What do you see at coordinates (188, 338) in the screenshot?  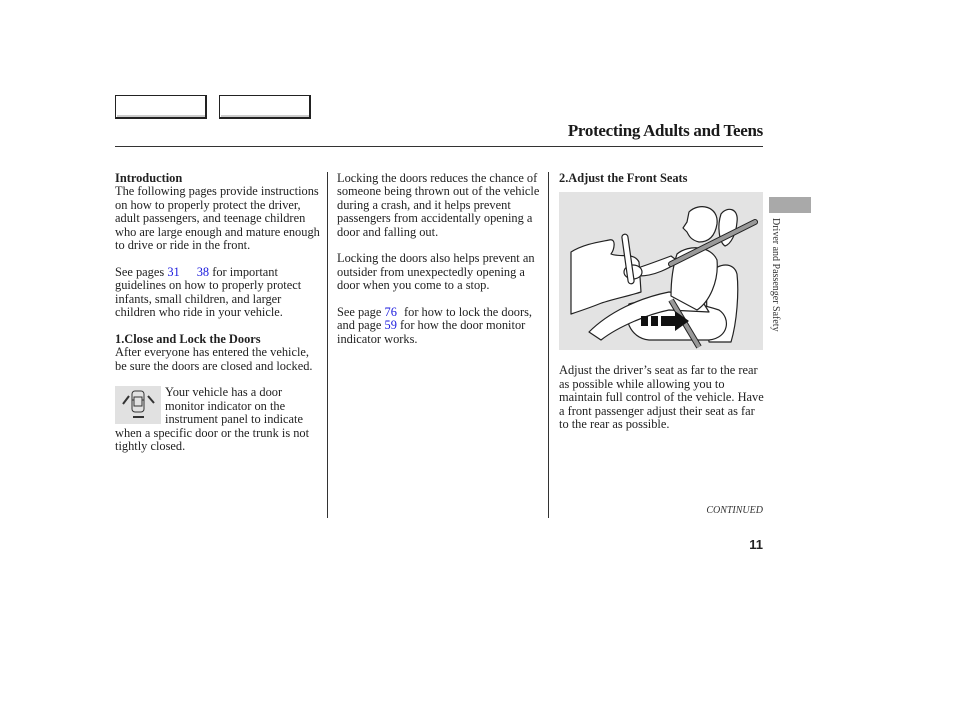 I see `step1-heading: 1.Close and Lock the Doors` at bounding box center [188, 338].